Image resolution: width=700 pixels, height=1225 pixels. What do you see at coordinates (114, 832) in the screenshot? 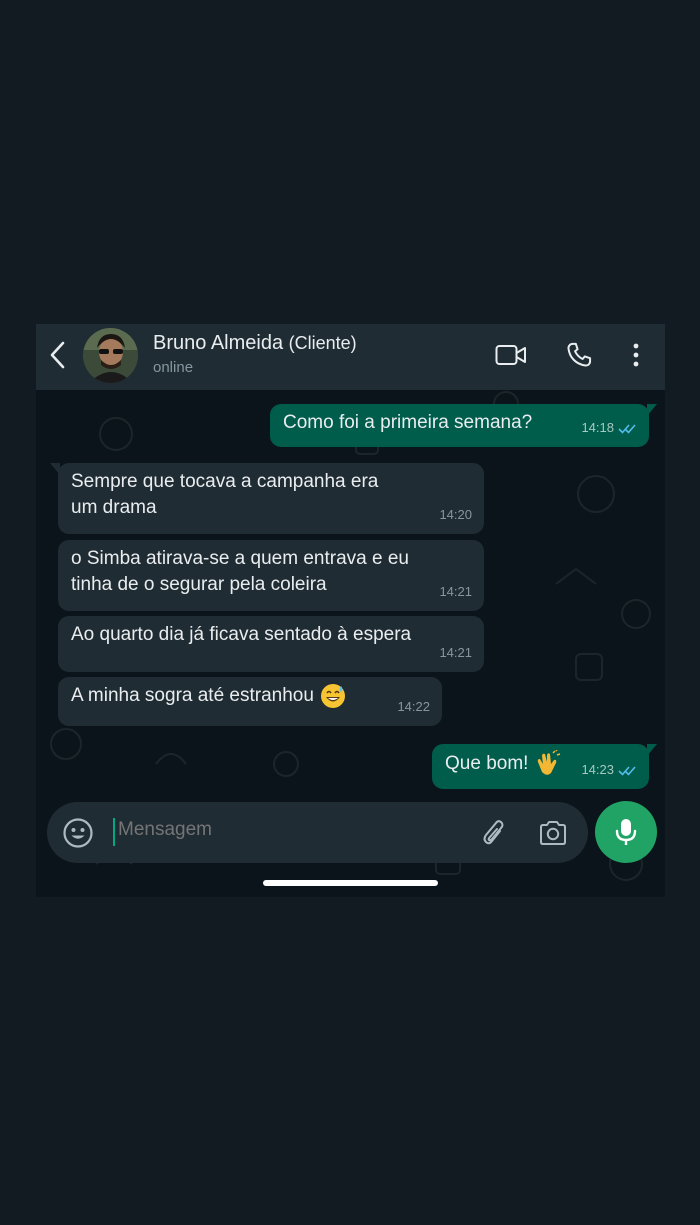
I see `text-caret` at bounding box center [114, 832].